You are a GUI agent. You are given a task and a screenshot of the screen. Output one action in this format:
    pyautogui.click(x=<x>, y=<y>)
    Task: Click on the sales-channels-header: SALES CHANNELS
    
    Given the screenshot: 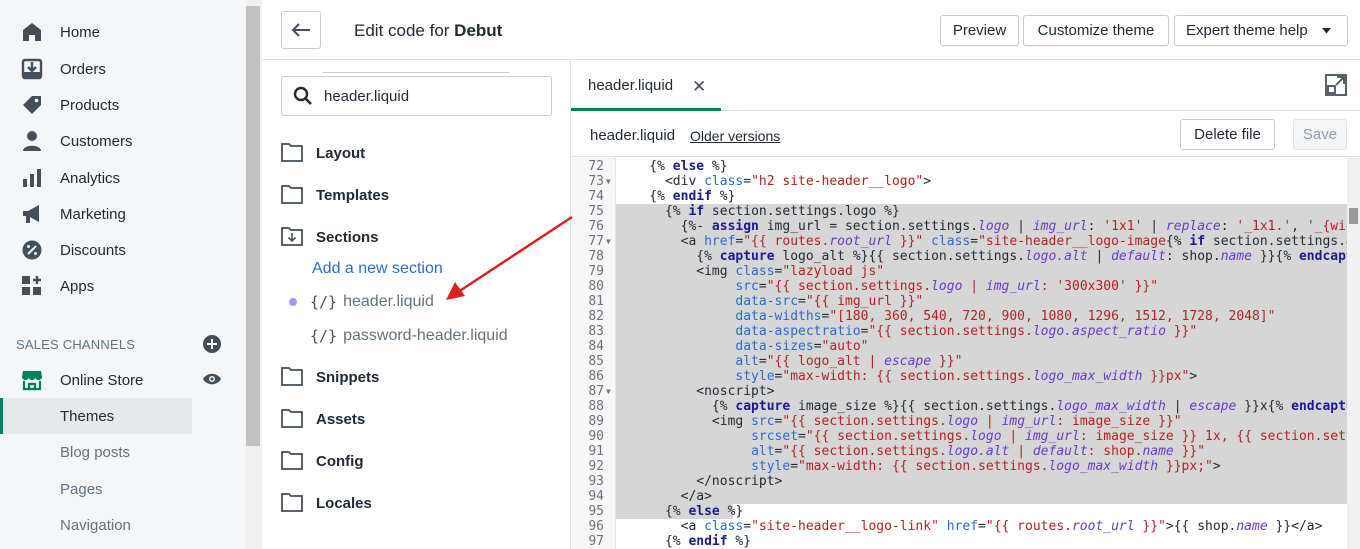 What is the action you would take?
    pyautogui.click(x=76, y=344)
    